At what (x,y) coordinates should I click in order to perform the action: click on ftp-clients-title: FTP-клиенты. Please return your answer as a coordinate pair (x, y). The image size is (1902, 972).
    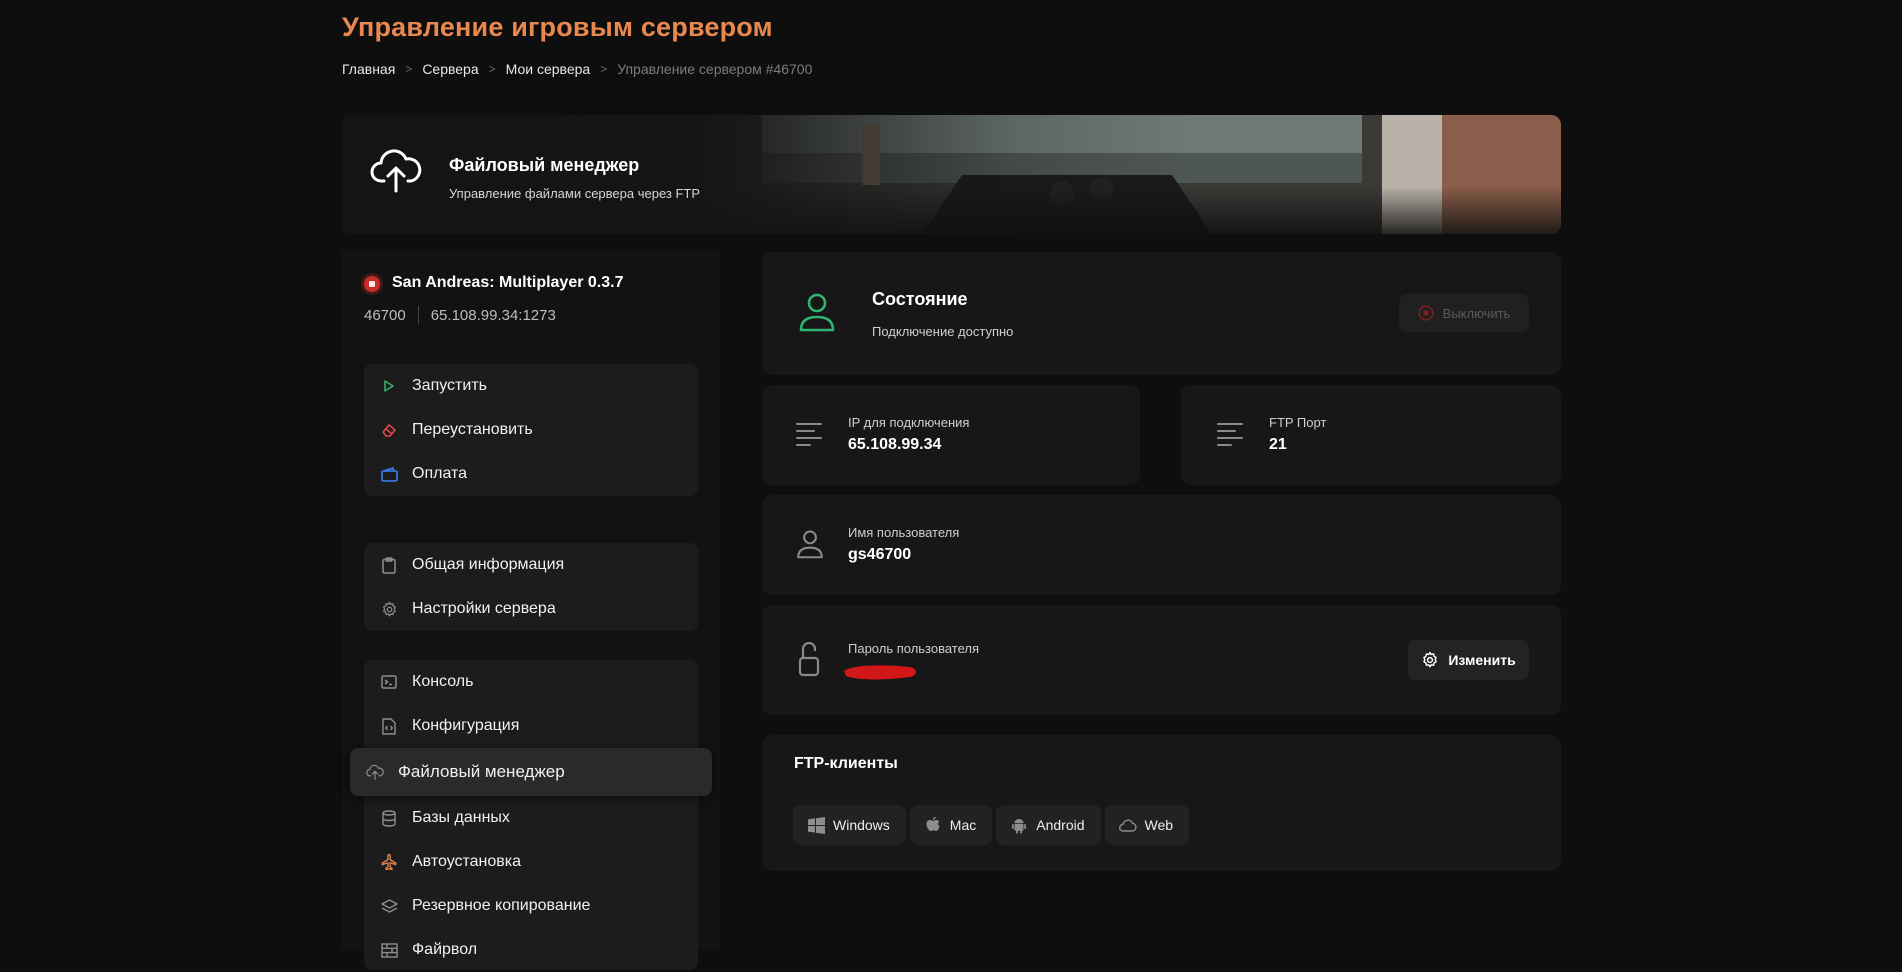
    Looking at the image, I should click on (846, 763).